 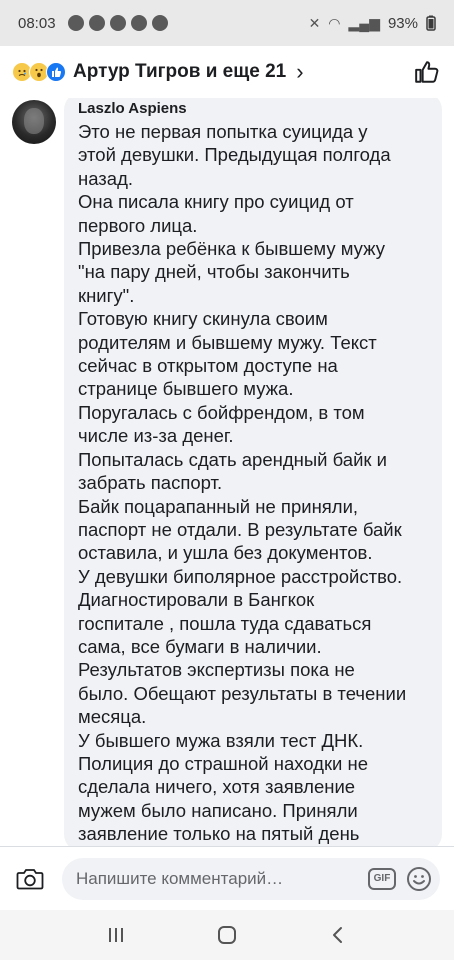 I want to click on comment-line: У девушки биполярное расстройство., so click(x=240, y=576).